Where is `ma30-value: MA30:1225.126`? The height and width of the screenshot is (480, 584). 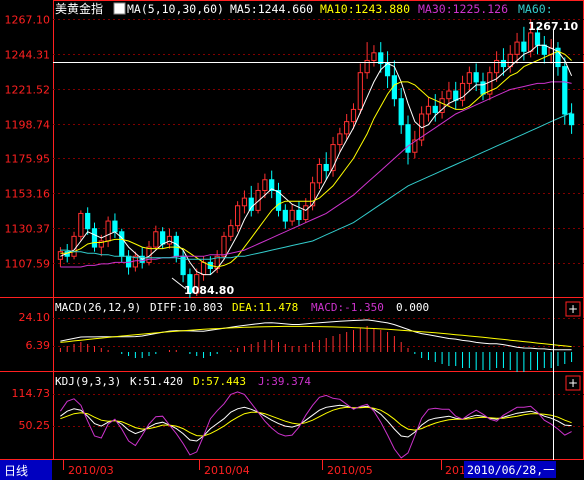
ma30-value: MA30:1225.126 is located at coordinates (463, 9).